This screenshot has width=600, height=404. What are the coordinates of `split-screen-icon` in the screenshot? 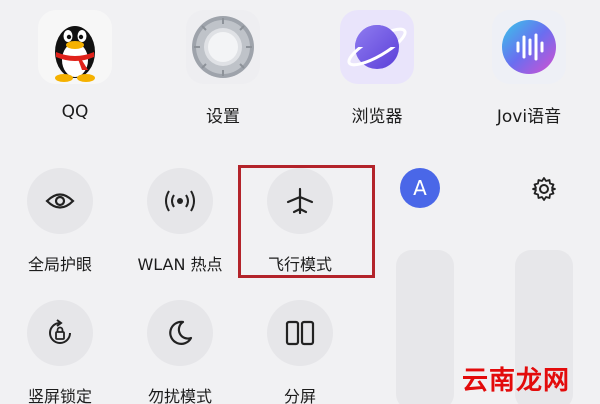 It's located at (300, 333).